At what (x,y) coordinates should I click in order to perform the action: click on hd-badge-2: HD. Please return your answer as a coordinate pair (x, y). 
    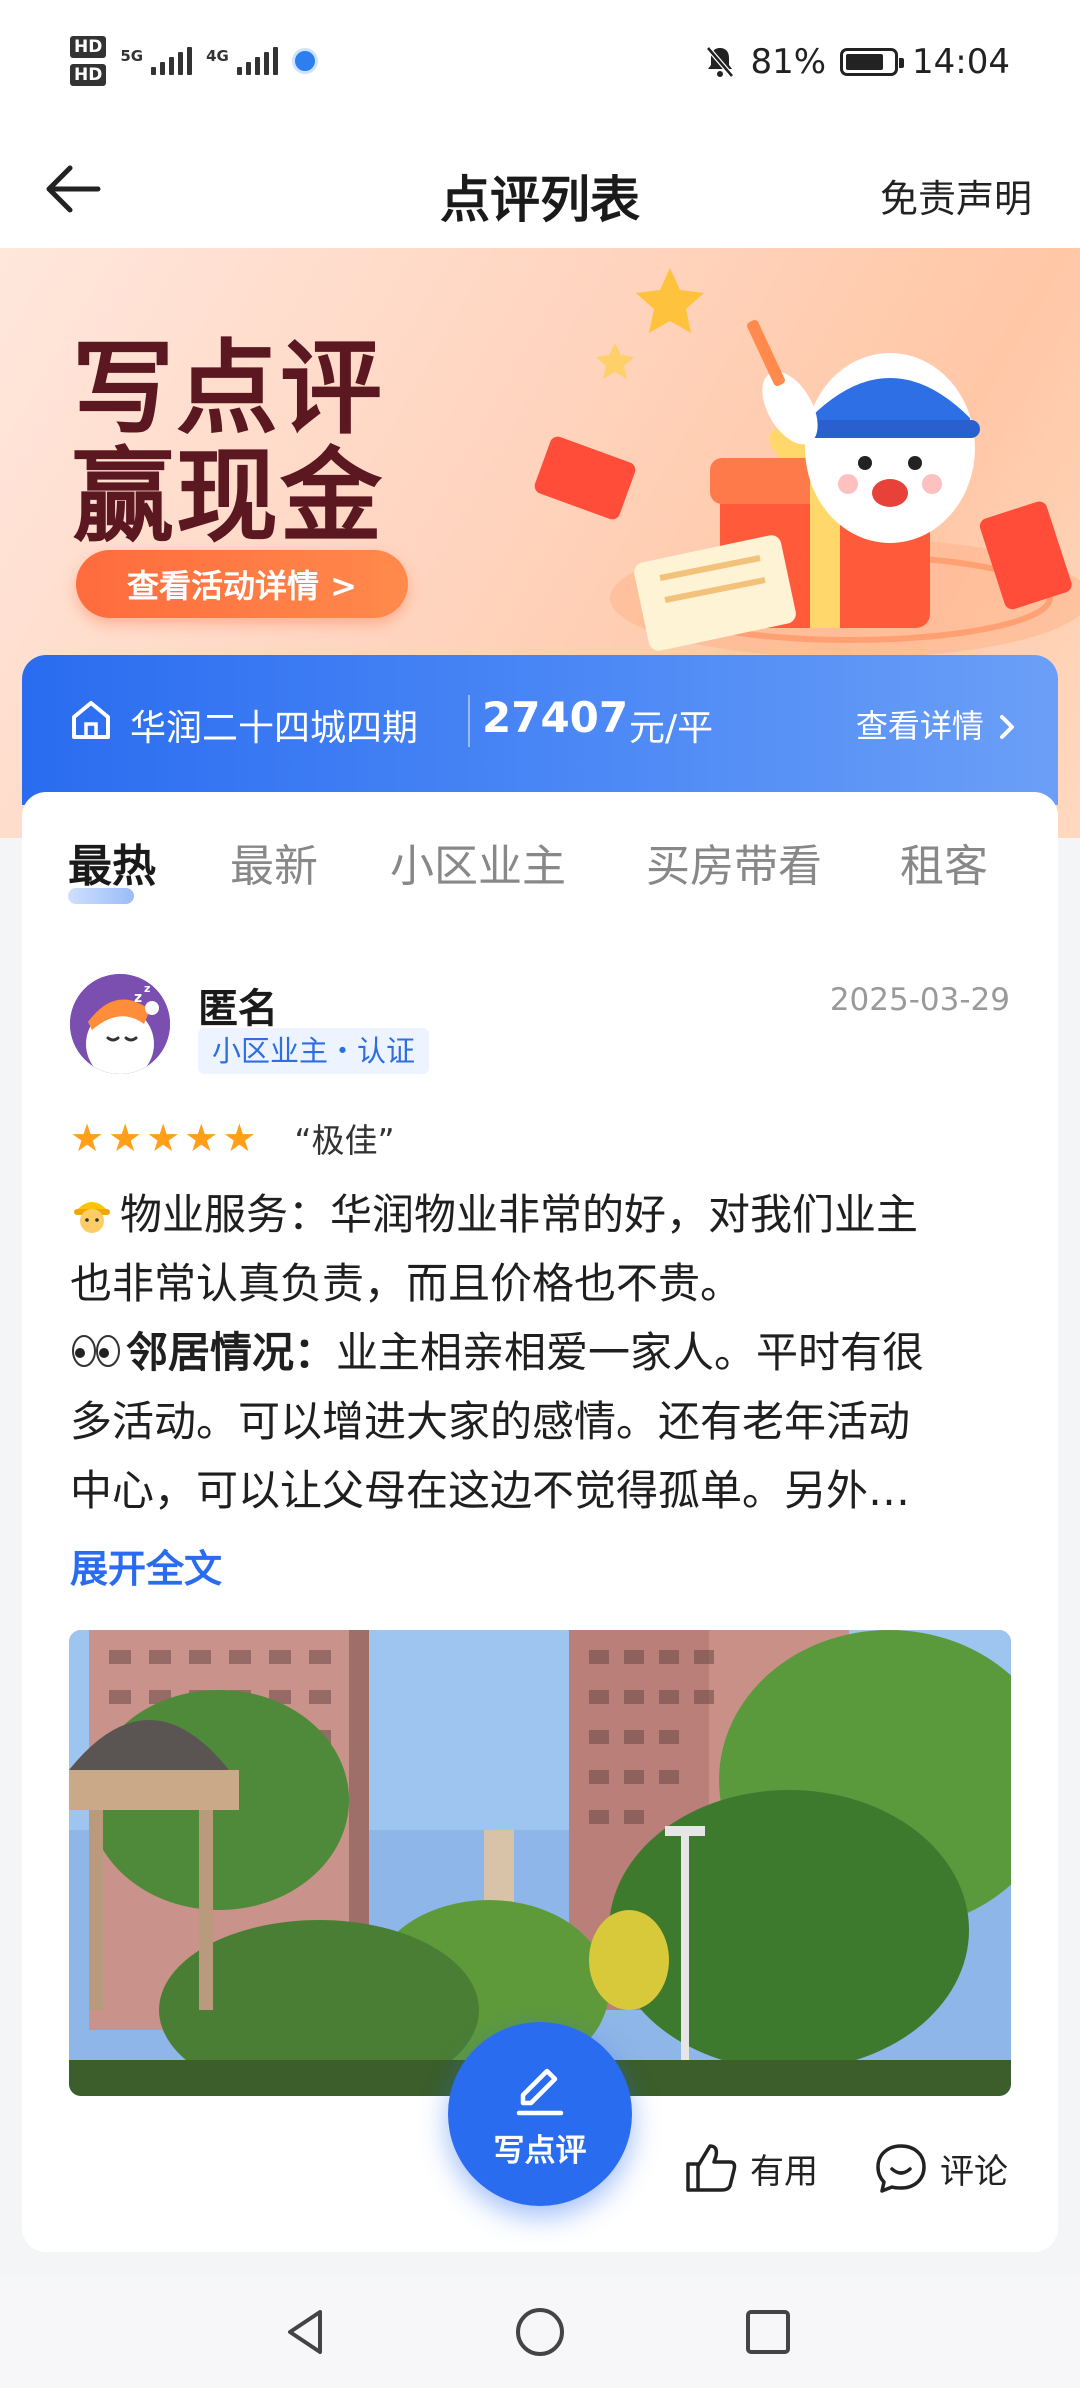
    Looking at the image, I should click on (88, 75).